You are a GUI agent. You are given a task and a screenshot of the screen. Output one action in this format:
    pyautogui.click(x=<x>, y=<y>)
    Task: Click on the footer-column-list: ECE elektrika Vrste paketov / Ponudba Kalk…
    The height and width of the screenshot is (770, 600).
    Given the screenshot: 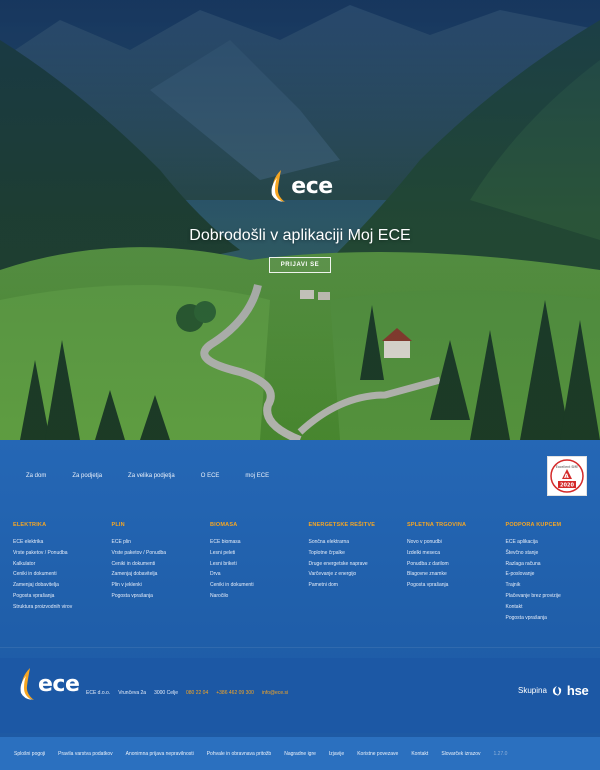 What is the action you would take?
    pyautogui.click(x=62, y=575)
    